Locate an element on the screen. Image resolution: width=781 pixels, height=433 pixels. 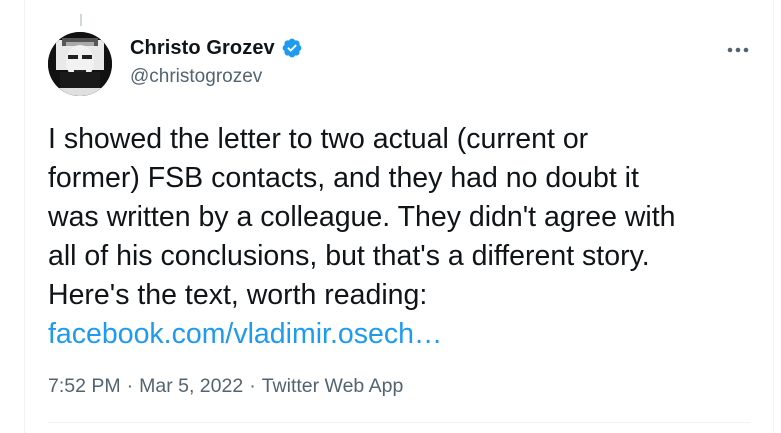
thread-connector-line is located at coordinates (81, 20).